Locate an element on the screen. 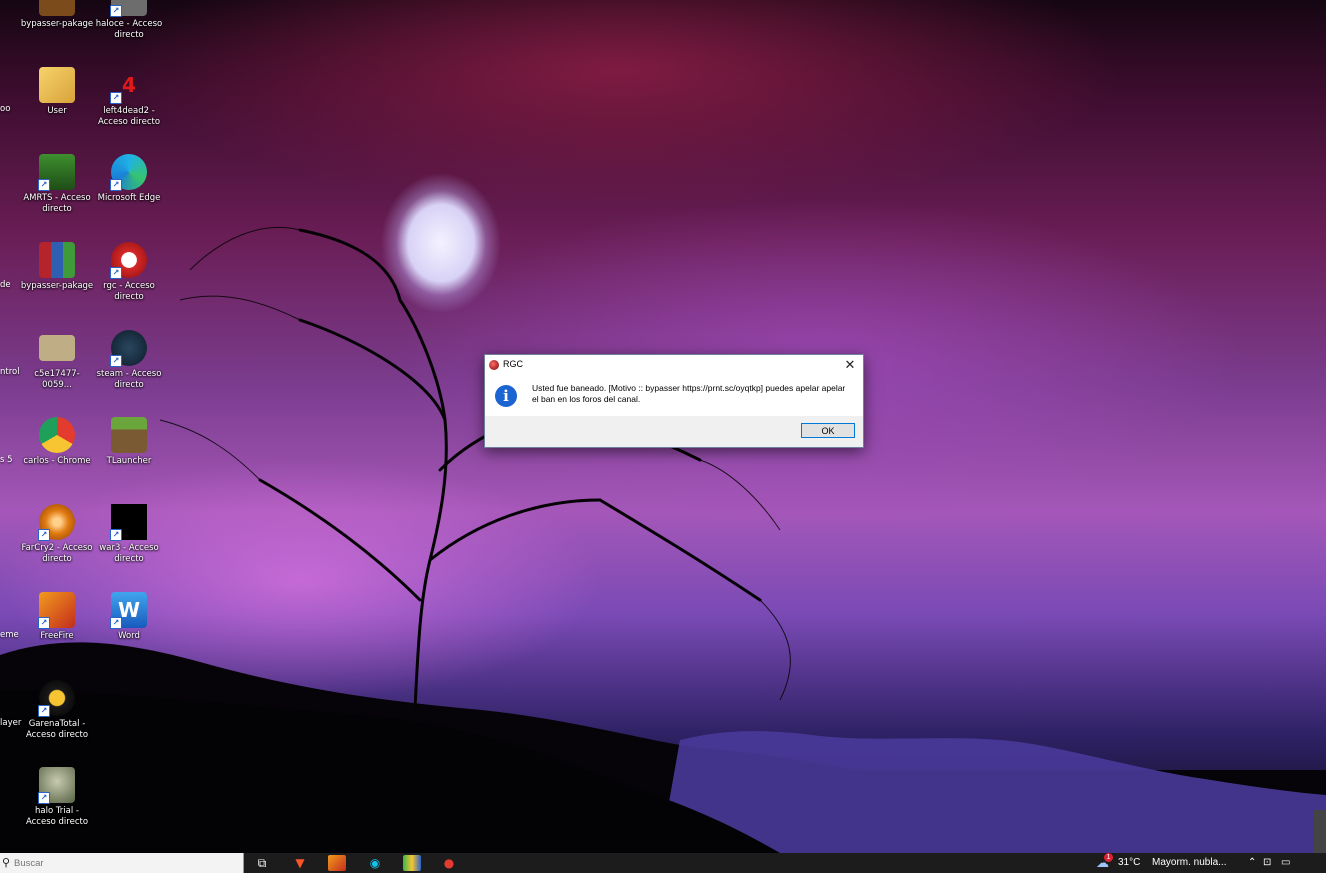 The width and height of the screenshot is (1326, 873). desktop-icon-label: TLauncher is located at coordinates (129, 461).